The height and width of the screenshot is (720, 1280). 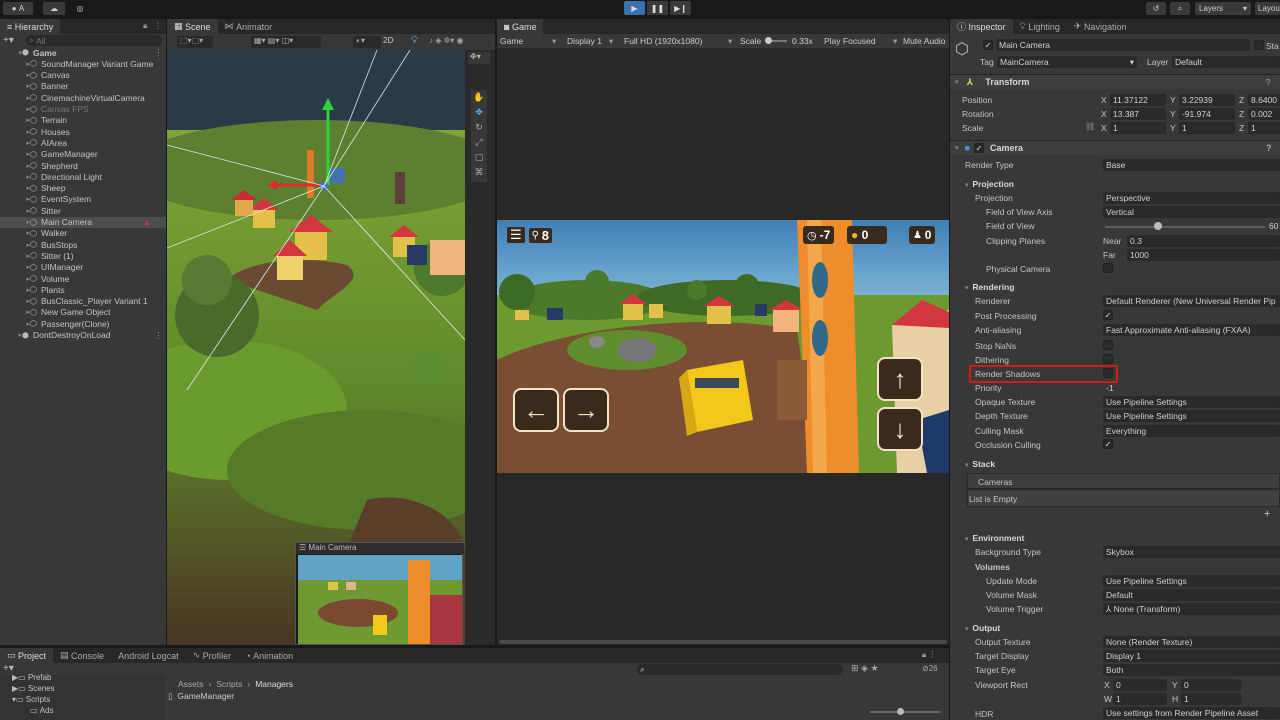 I want to click on anti-aliasing-dropdown: Fast Approximate Anti-aliasing (FXAA), so click(x=1191, y=330).